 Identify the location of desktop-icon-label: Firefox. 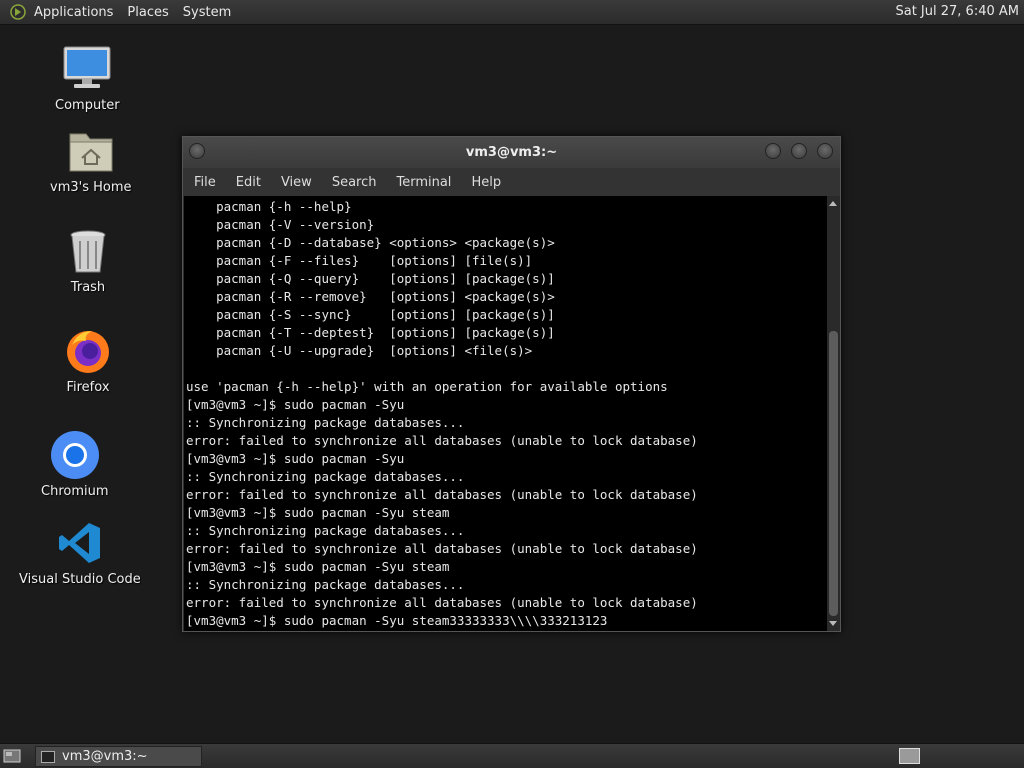
(88, 387).